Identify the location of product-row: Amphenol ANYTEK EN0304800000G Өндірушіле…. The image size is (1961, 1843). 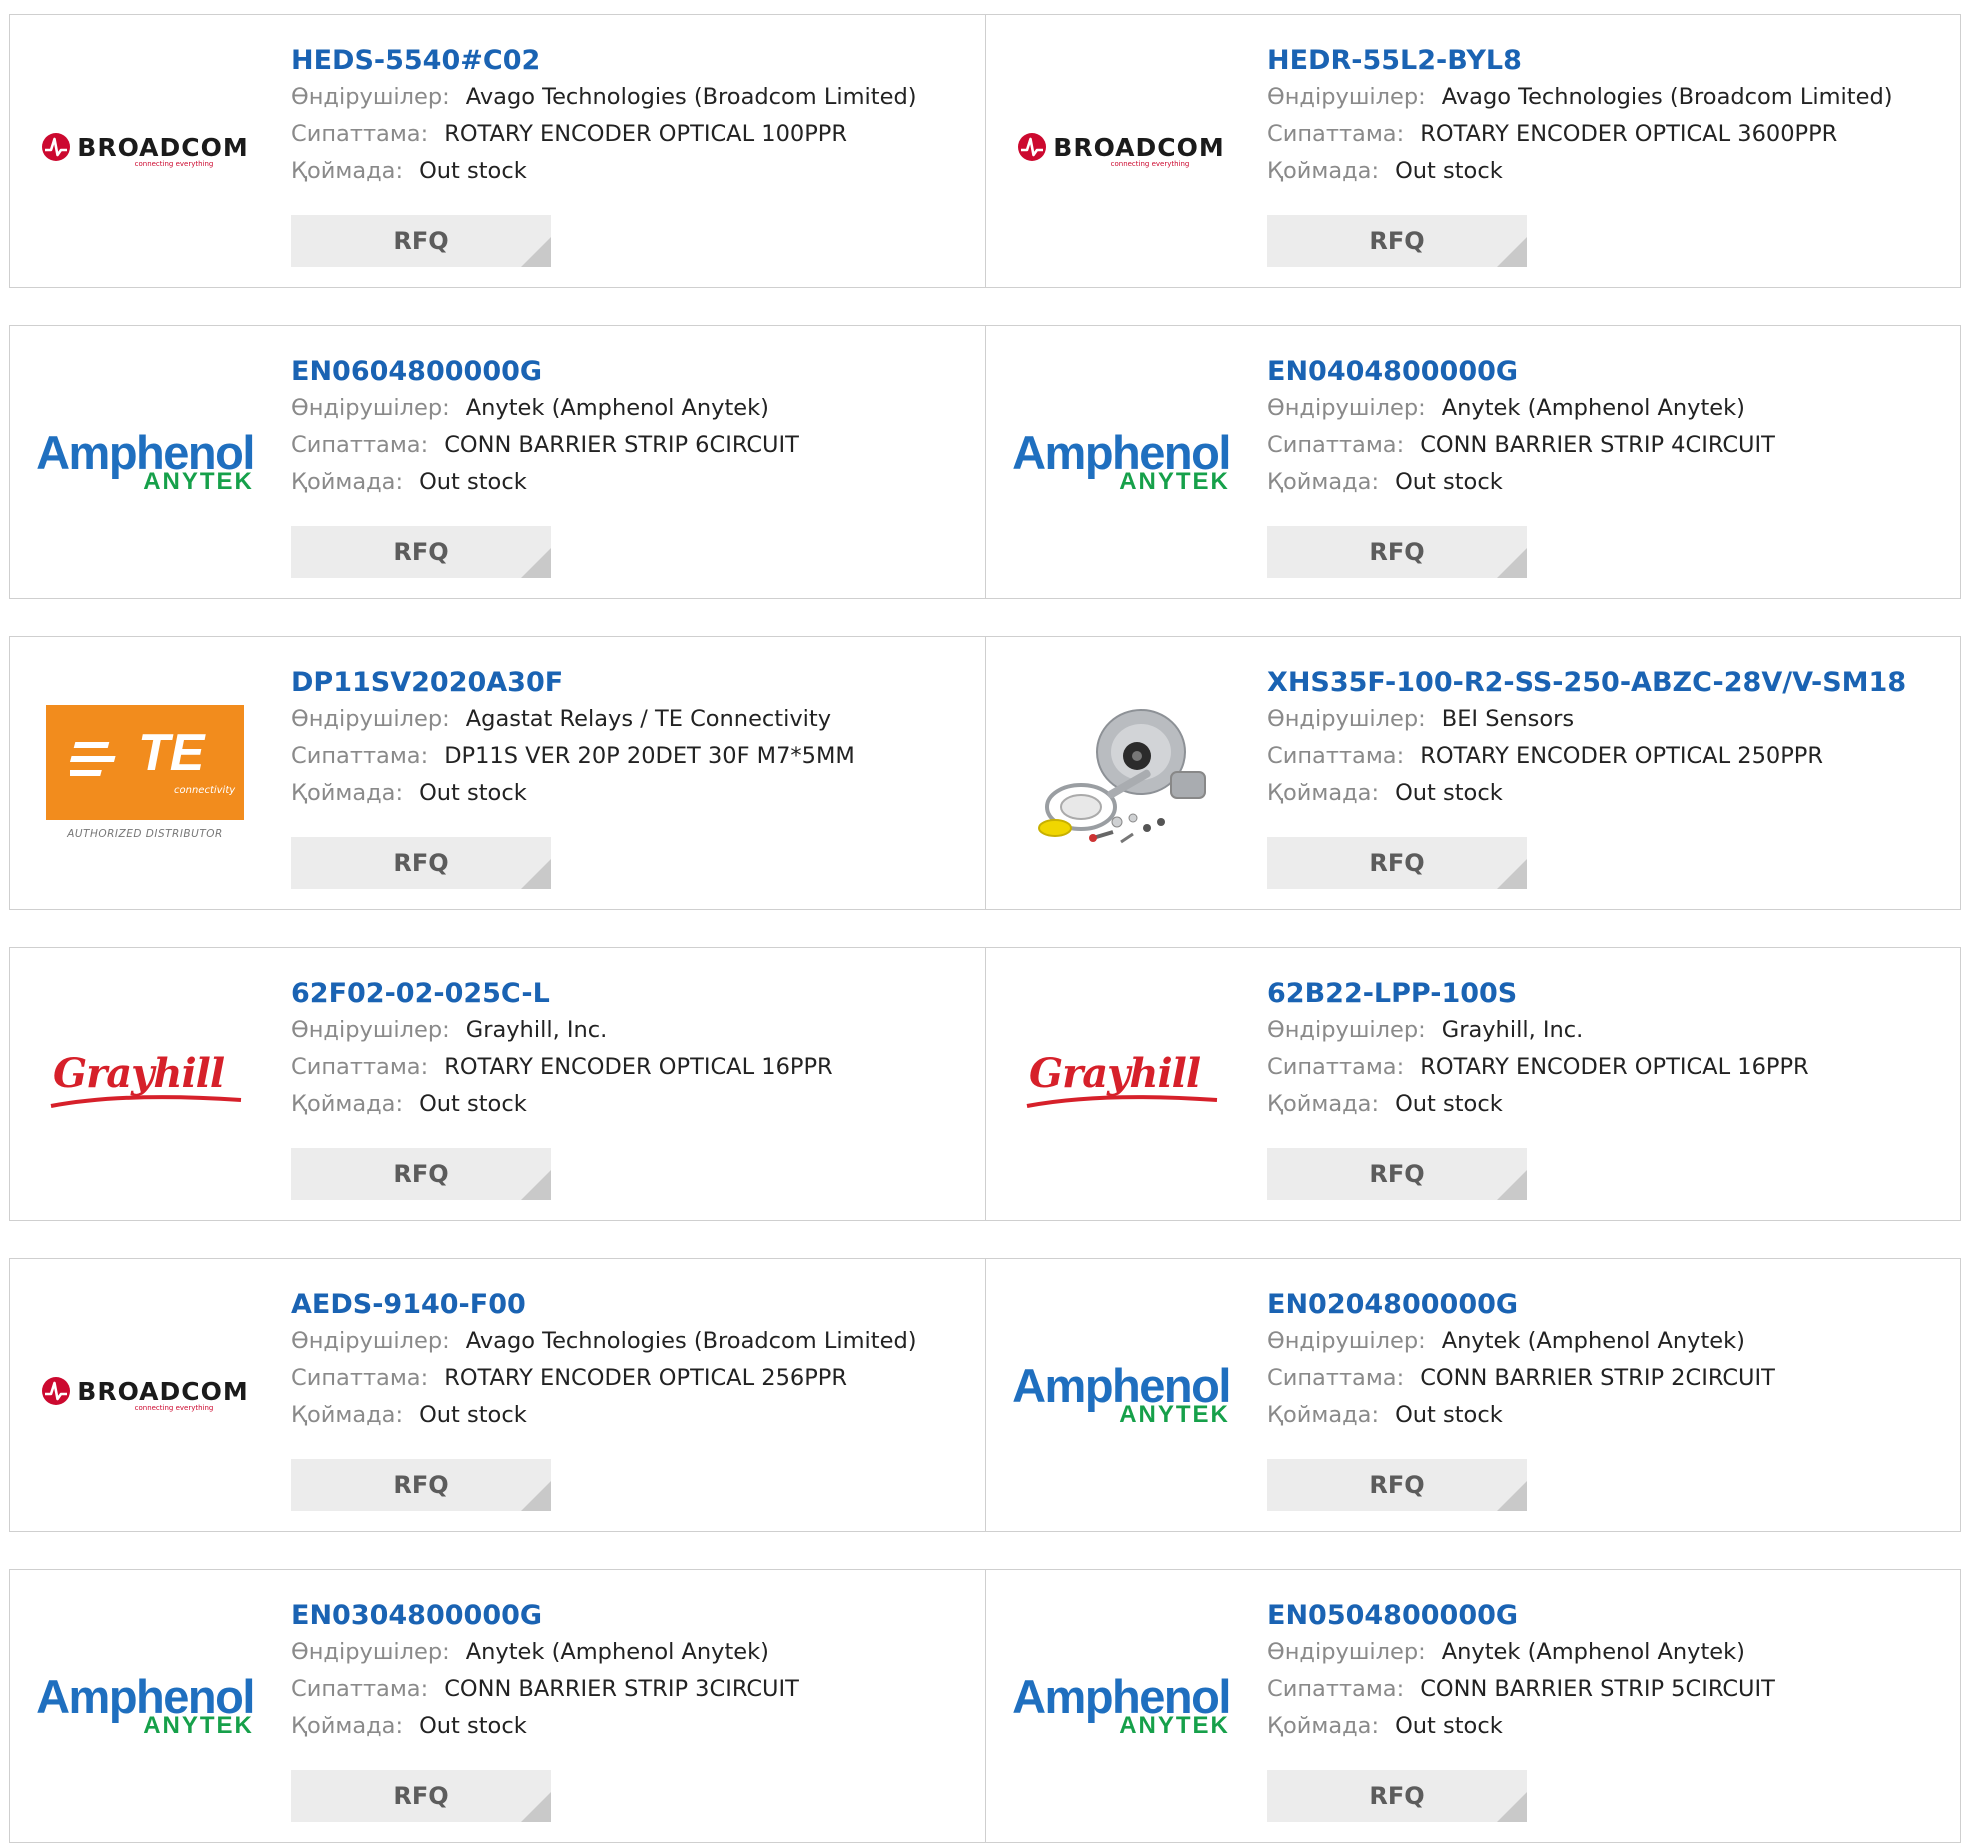
(985, 1706).